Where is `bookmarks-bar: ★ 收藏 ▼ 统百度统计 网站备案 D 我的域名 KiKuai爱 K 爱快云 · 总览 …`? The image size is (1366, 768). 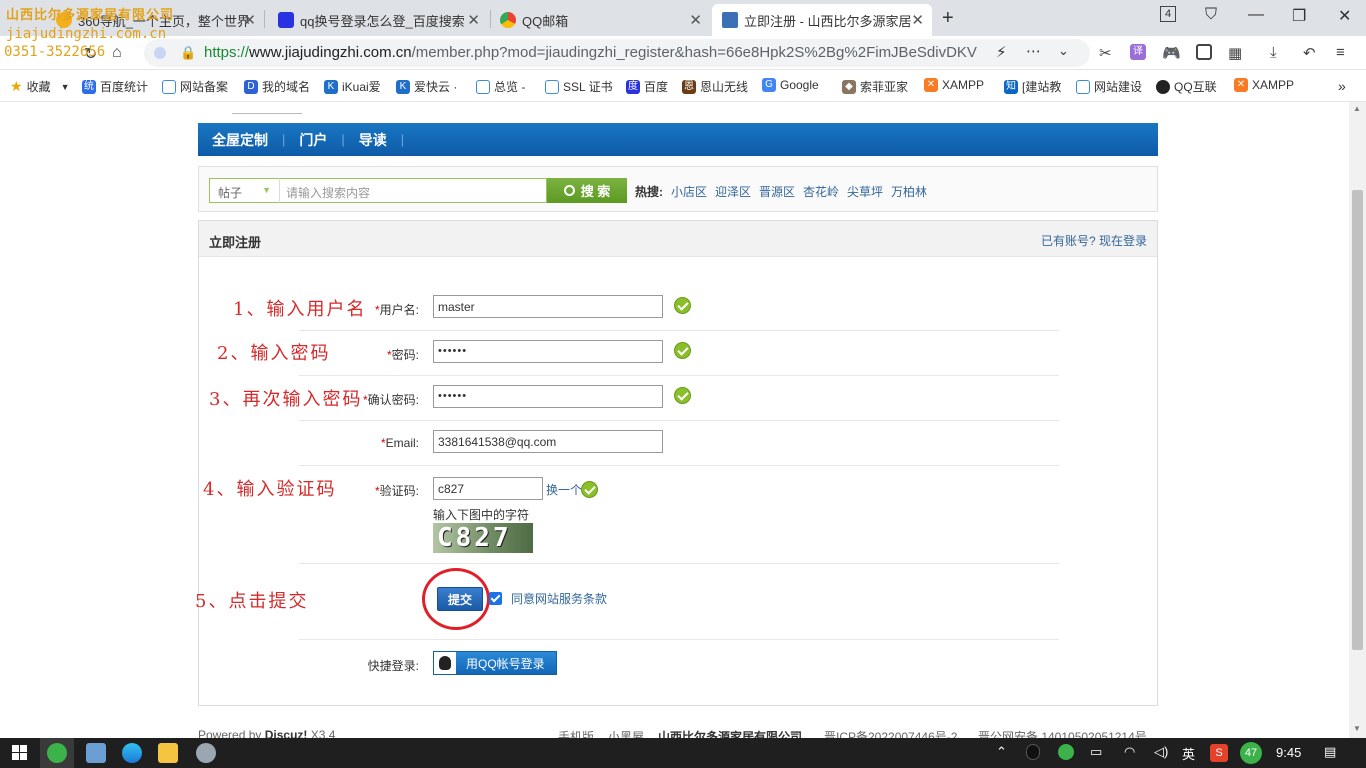
bookmarks-bar: ★ 收藏 ▼ 统百度统计 网站备案 D 我的域名 KiKuai爱 K 爱快云 · 总览 … is located at coordinates (683, 86).